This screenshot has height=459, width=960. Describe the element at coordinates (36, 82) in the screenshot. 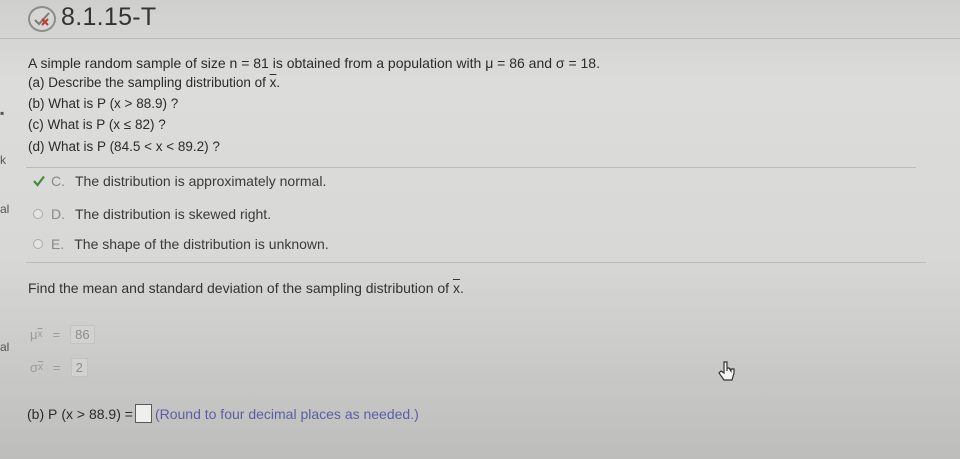

I see `part-a-label: (a)` at that location.